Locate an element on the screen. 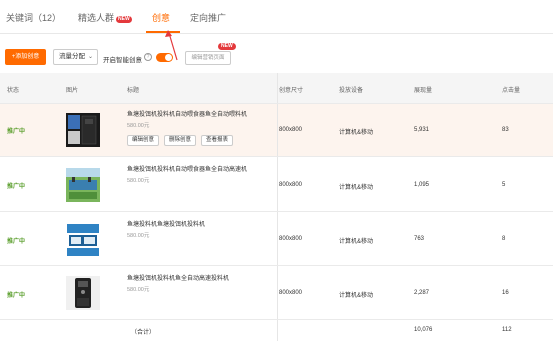 This screenshot has width=553, height=341. clicks-value: 8 is located at coordinates (504, 239).